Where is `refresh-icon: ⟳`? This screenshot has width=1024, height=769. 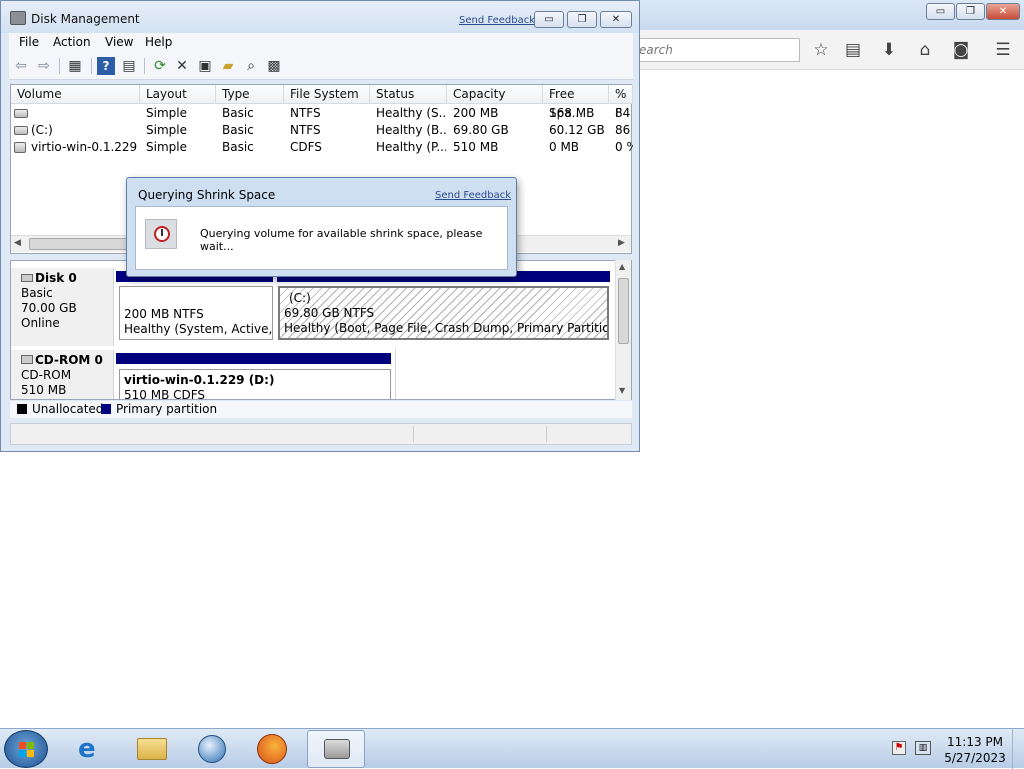
refresh-icon: ⟳ is located at coordinates (160, 66).